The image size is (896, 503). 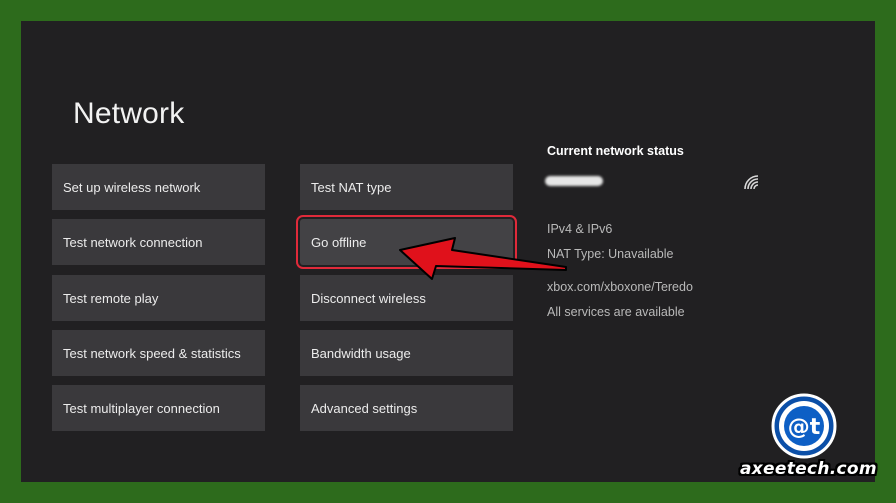 I want to click on watermark-text: axeetech.com, so click(x=808, y=469).